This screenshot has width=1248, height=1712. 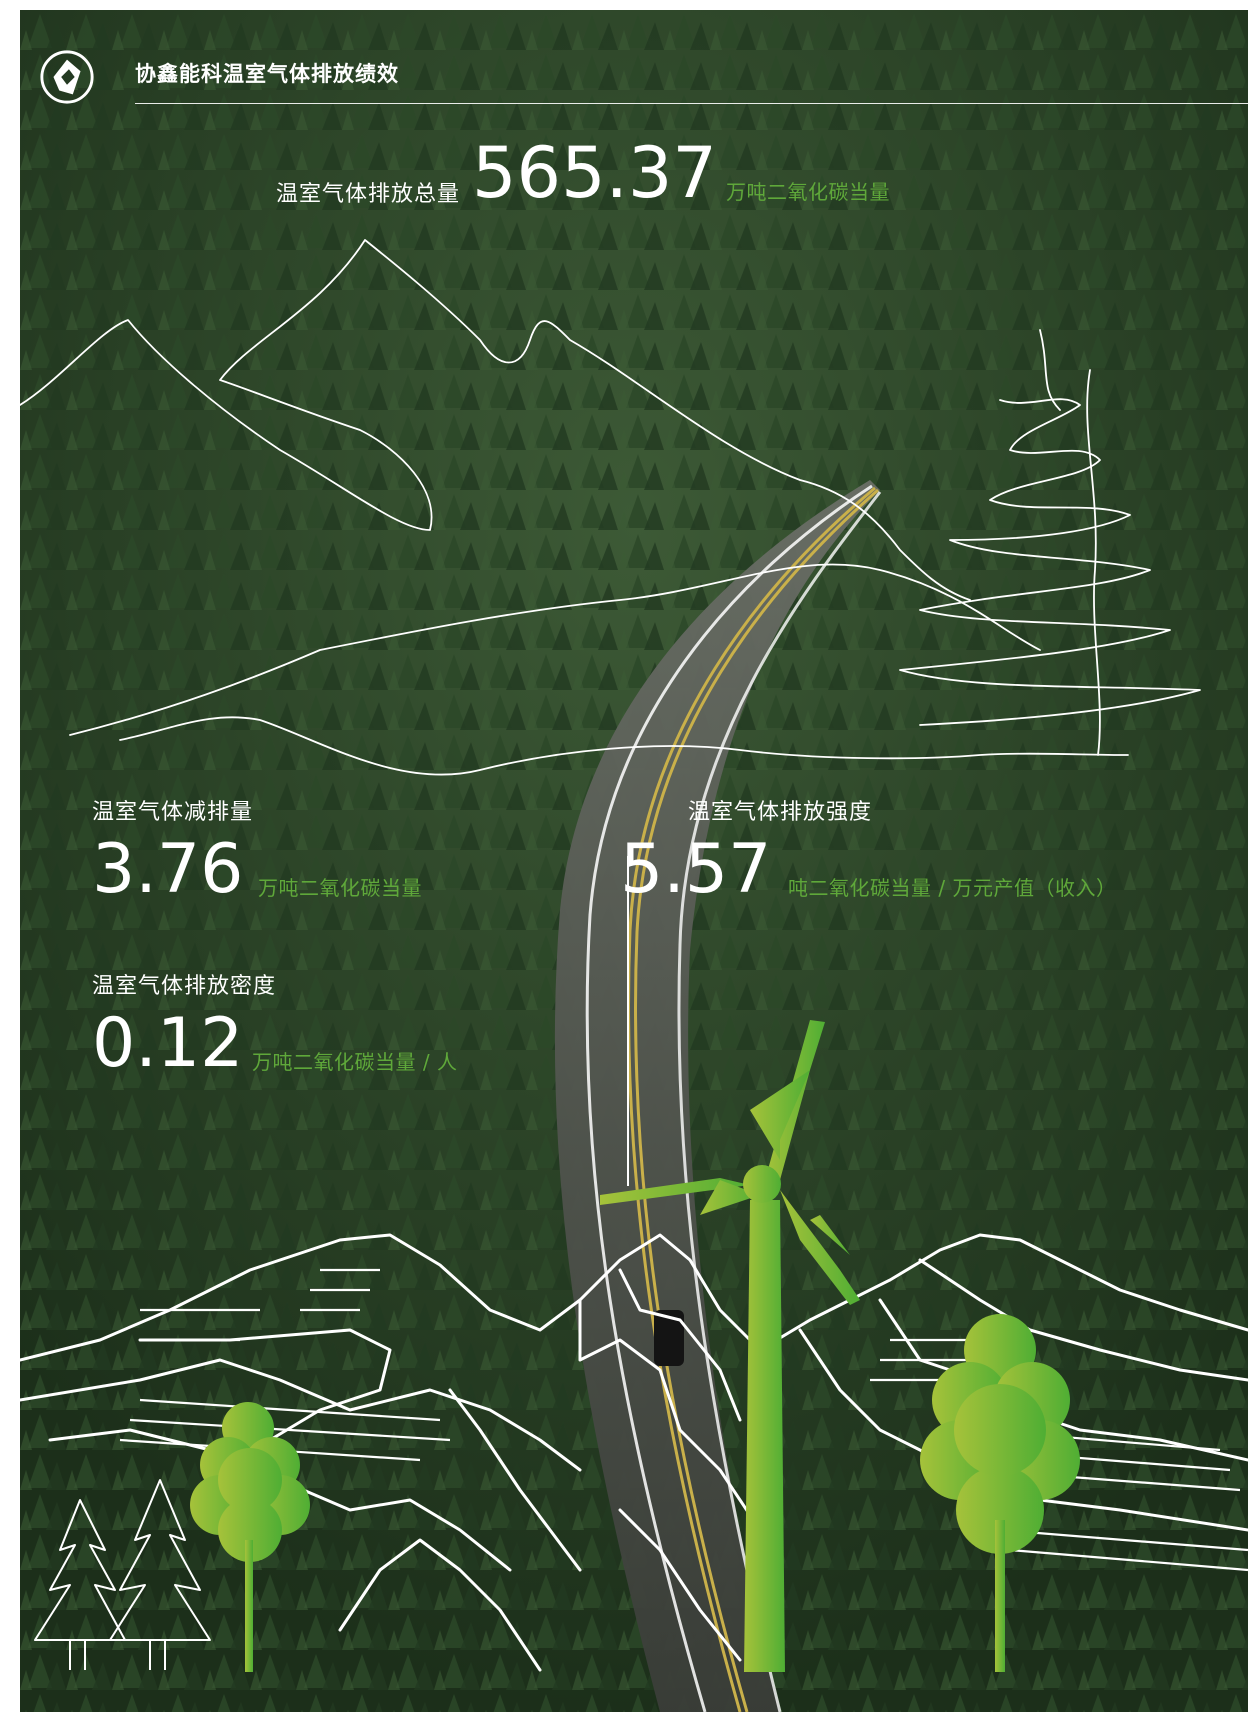 What do you see at coordinates (67, 77) in the screenshot?
I see `company-logo-icon` at bounding box center [67, 77].